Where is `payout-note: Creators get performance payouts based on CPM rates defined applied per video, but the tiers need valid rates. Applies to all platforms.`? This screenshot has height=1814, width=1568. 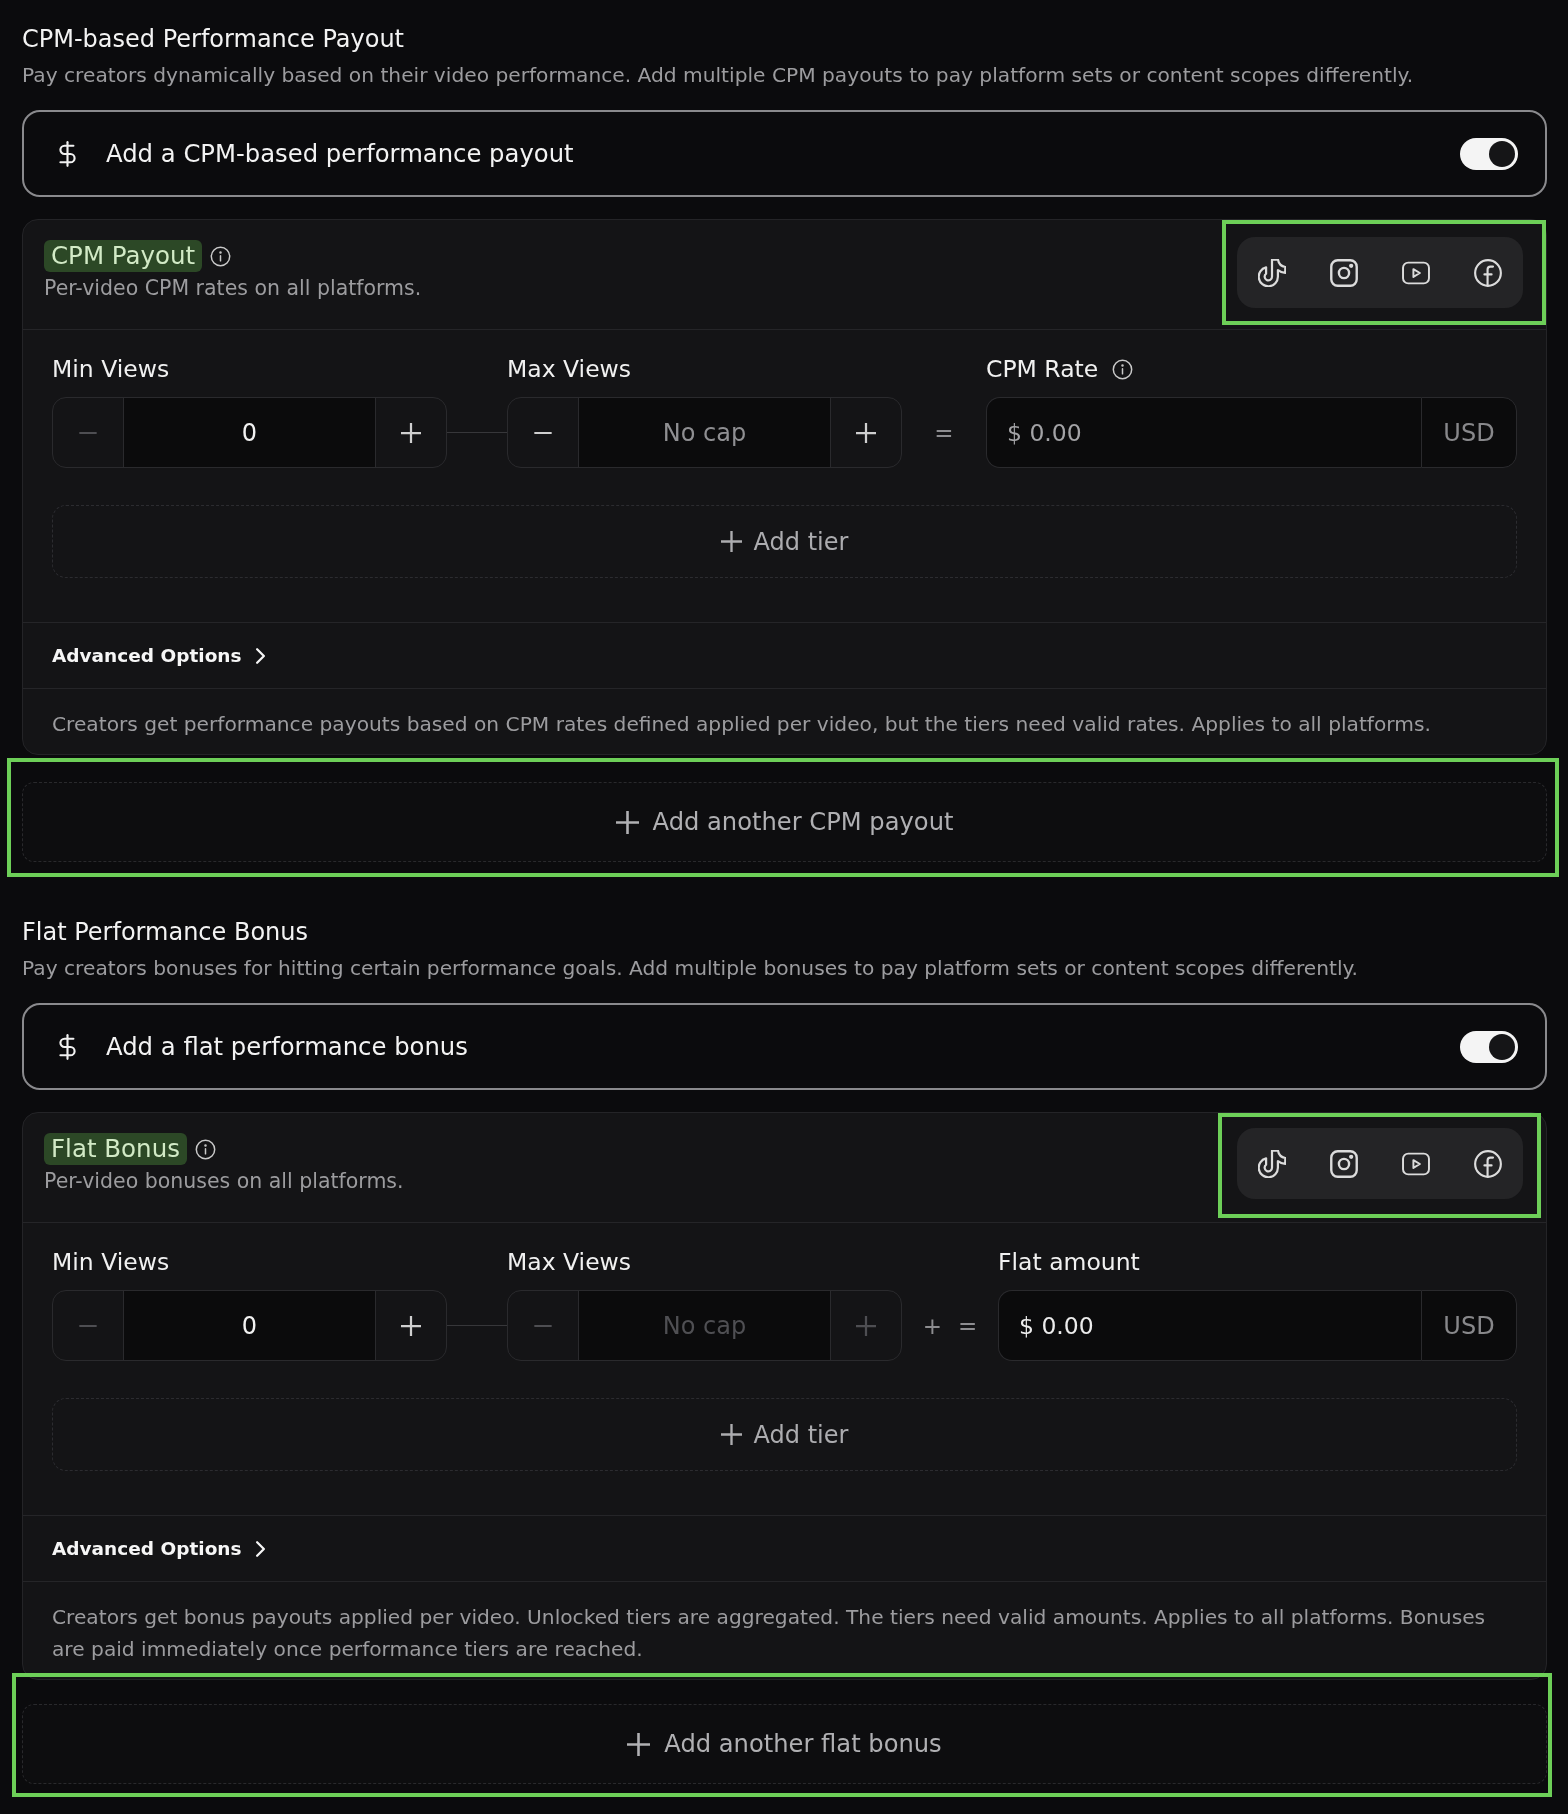 payout-note: Creators get performance payouts based on CPM rates defined applied per video, but the tiers need valid rates. Applies to all platforms. is located at coordinates (741, 724).